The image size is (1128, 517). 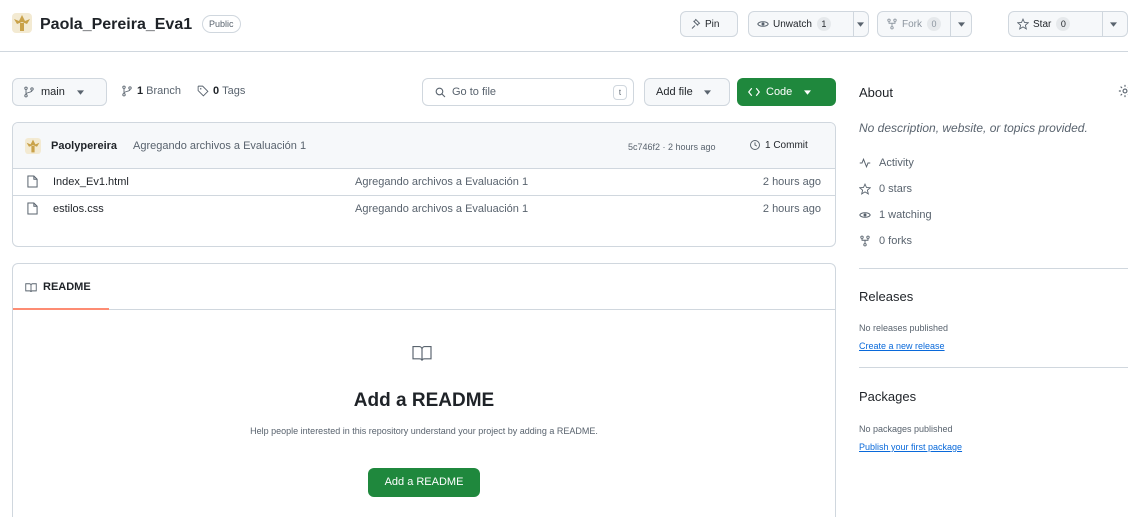 What do you see at coordinates (786, 145) in the screenshot?
I see `commits-label: 1 Commit` at bounding box center [786, 145].